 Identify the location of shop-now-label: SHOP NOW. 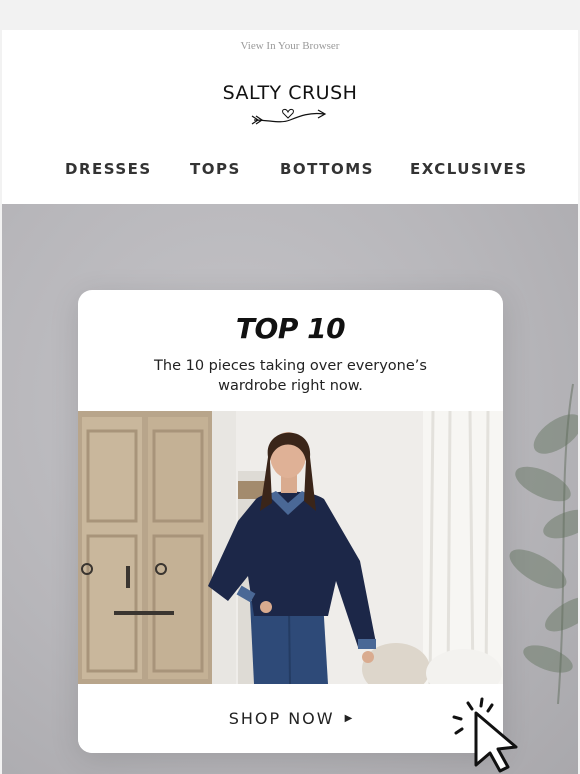
(281, 718).